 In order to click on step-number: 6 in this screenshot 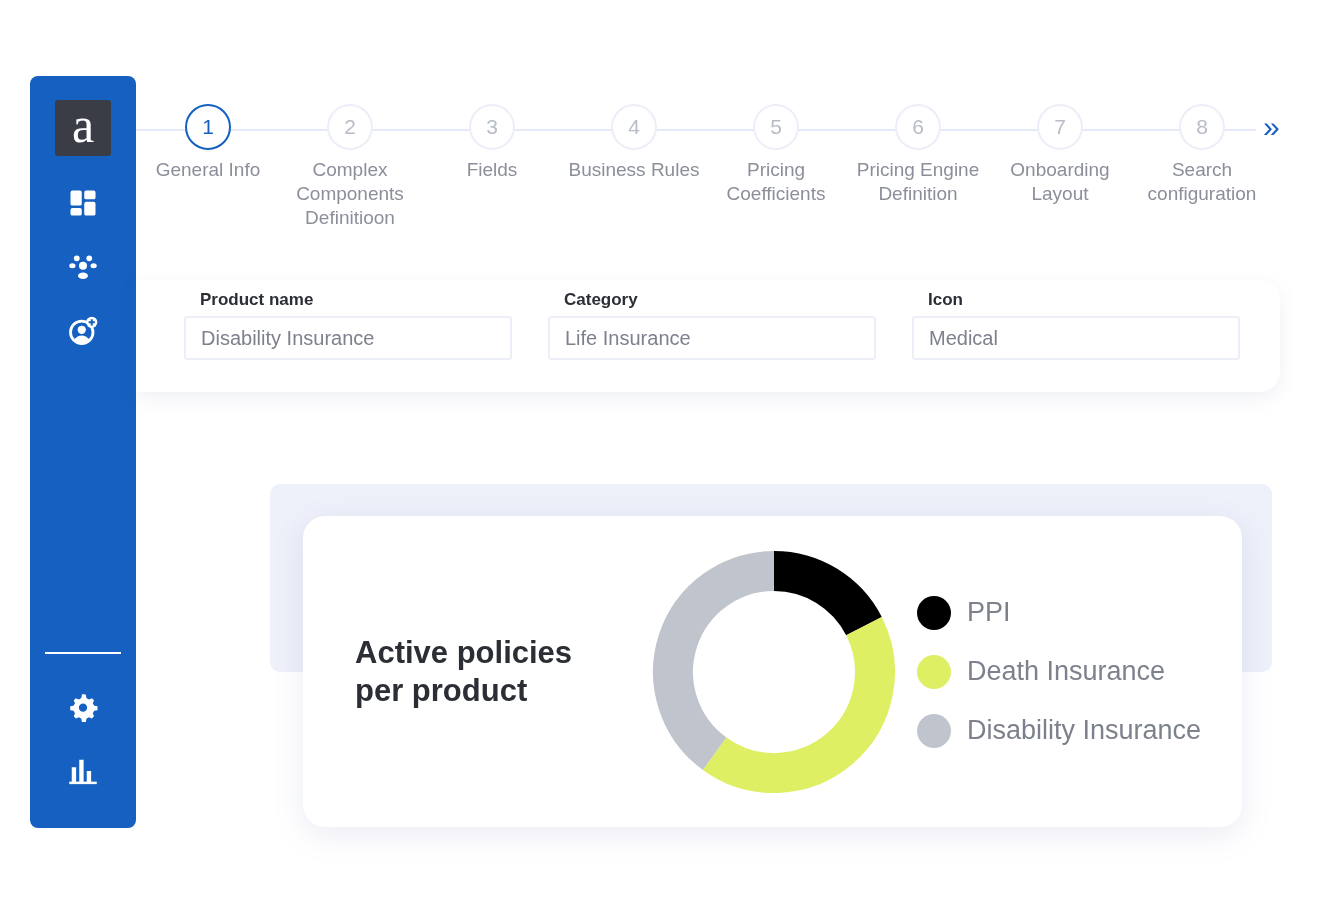, I will do `click(918, 127)`.